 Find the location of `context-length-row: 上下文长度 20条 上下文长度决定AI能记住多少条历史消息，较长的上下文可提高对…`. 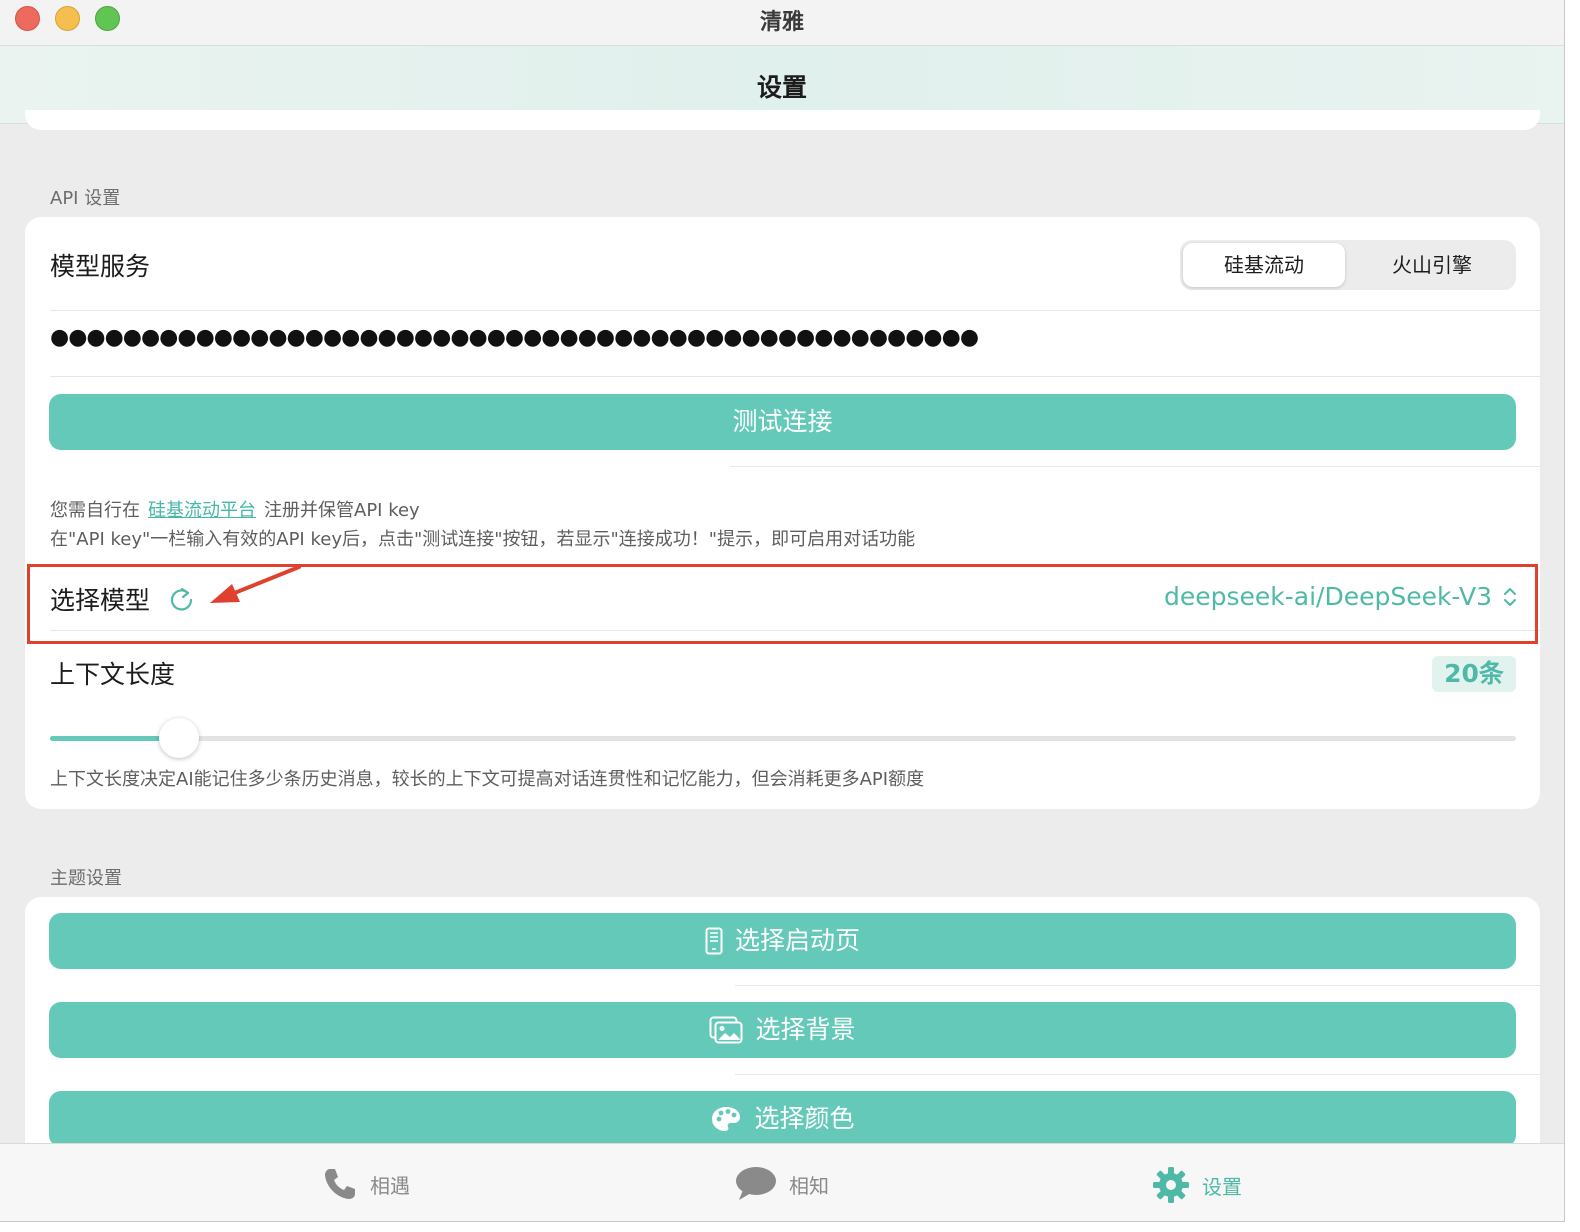

context-length-row: 上下文长度 20条 上下文长度决定AI能记住多少条历史消息，较长的上下文可提高对… is located at coordinates (782, 717).